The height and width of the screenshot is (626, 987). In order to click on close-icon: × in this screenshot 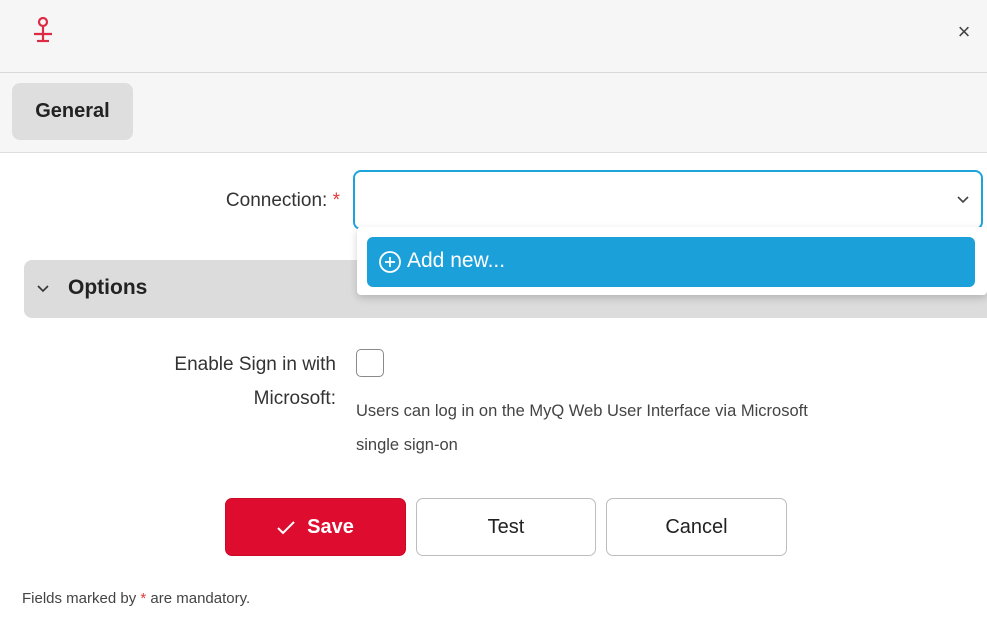, I will do `click(964, 31)`.